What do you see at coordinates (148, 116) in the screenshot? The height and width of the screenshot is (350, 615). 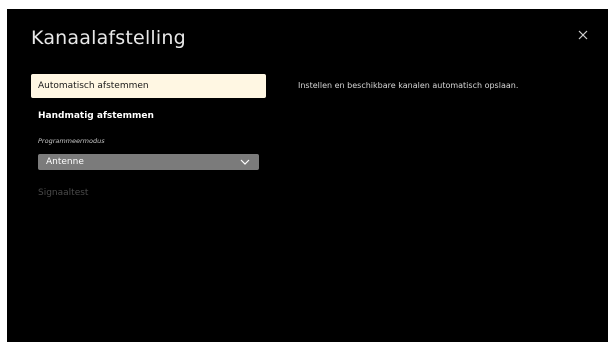 I see `menu-item-manual-tuning: Handmatig afstemmen` at bounding box center [148, 116].